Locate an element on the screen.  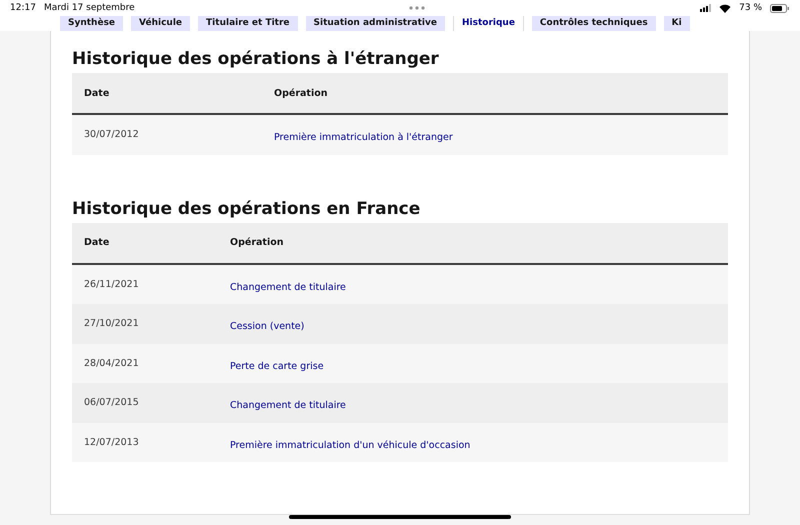
battery-icon is located at coordinates (780, 8).